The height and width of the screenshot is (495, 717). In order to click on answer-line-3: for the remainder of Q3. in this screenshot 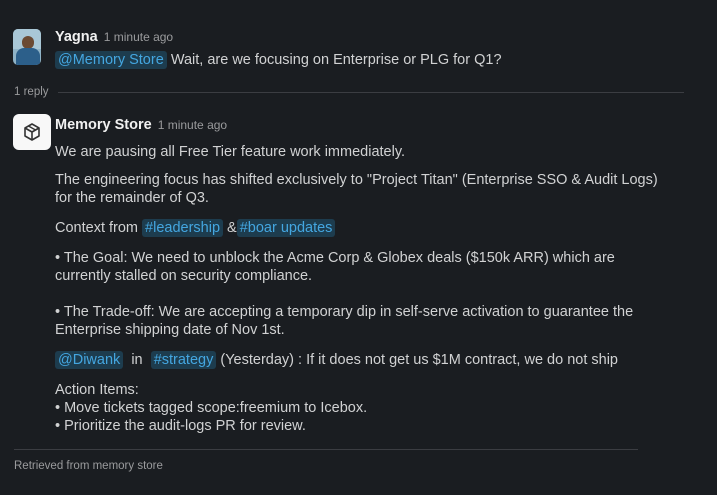, I will do `click(132, 198)`.